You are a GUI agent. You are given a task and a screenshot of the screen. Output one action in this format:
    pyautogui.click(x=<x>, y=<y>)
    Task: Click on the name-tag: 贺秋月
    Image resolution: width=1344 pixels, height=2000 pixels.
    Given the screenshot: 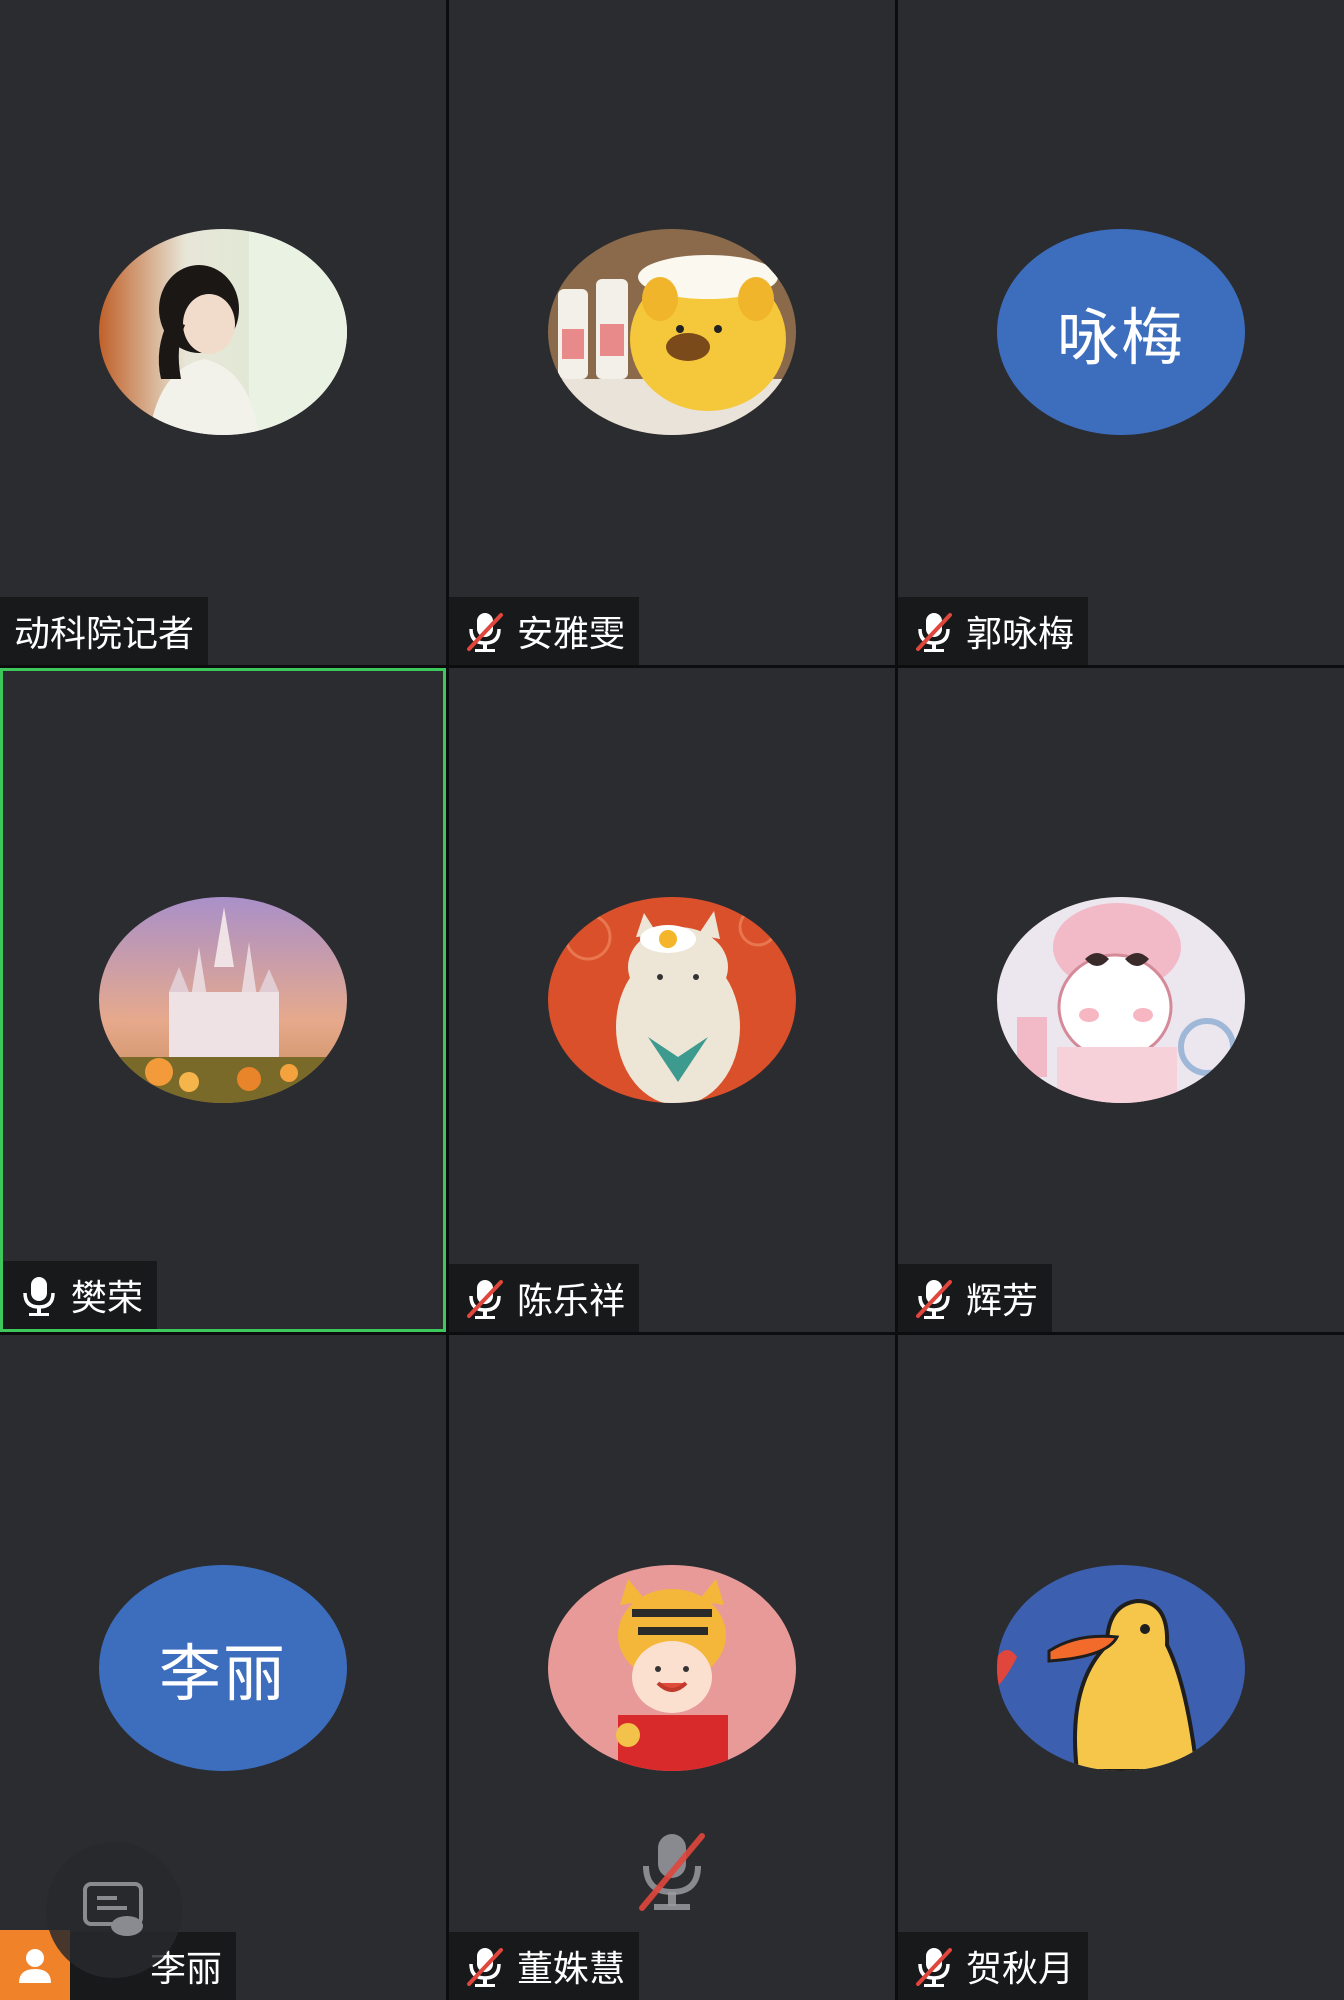 What is the action you would take?
    pyautogui.click(x=993, y=1966)
    